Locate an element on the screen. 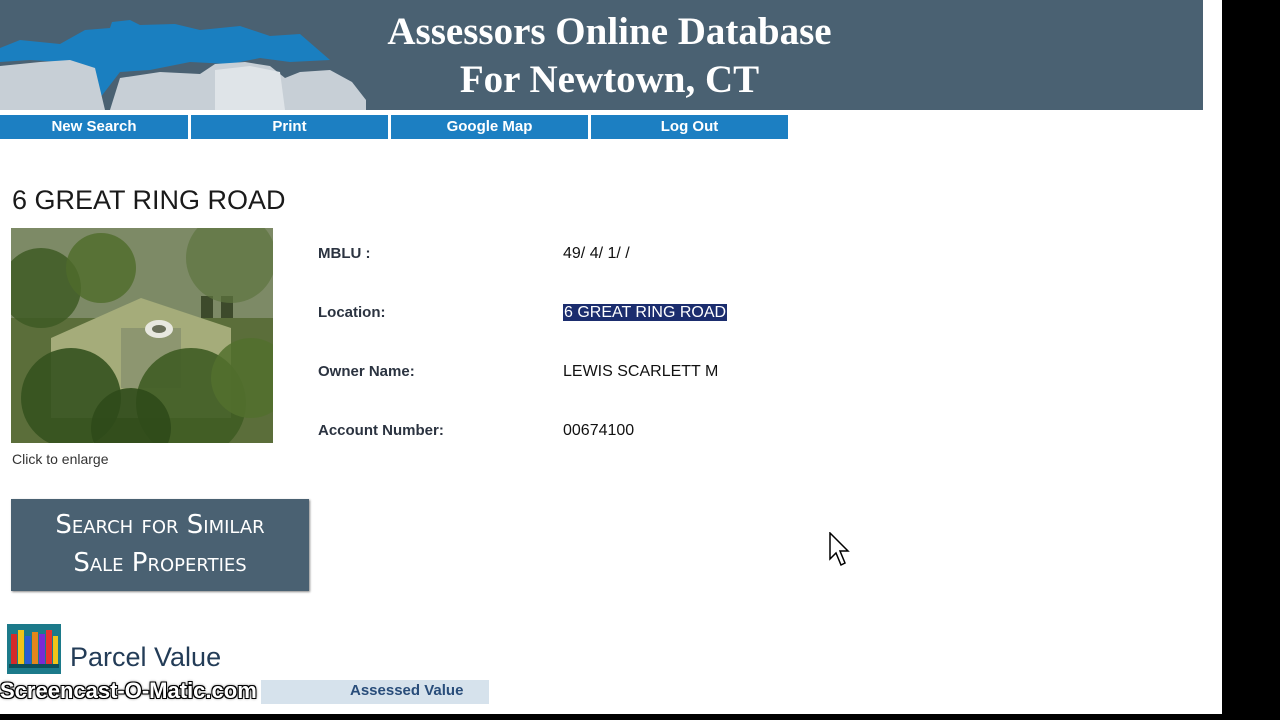  new-search-button: New Search is located at coordinates (94, 127).